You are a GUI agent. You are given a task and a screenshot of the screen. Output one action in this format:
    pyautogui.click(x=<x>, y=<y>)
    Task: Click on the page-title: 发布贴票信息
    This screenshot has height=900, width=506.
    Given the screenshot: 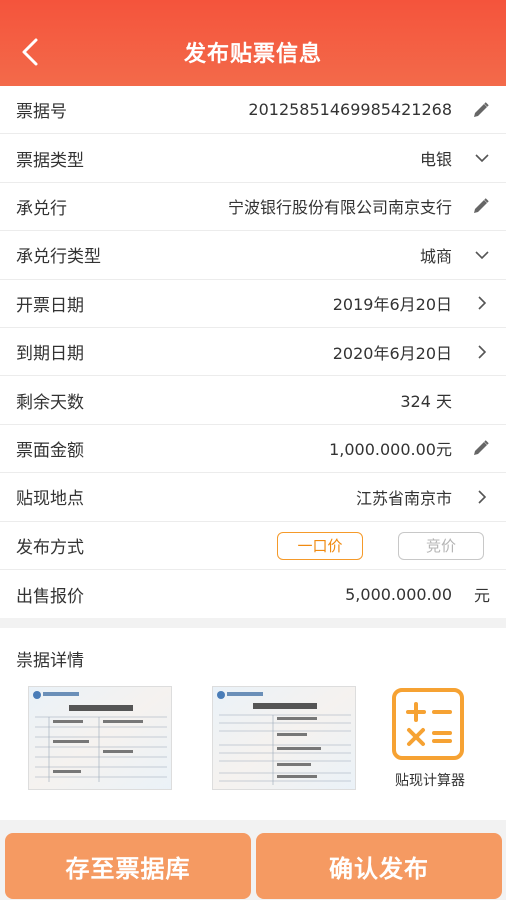 What is the action you would take?
    pyautogui.click(x=252, y=54)
    